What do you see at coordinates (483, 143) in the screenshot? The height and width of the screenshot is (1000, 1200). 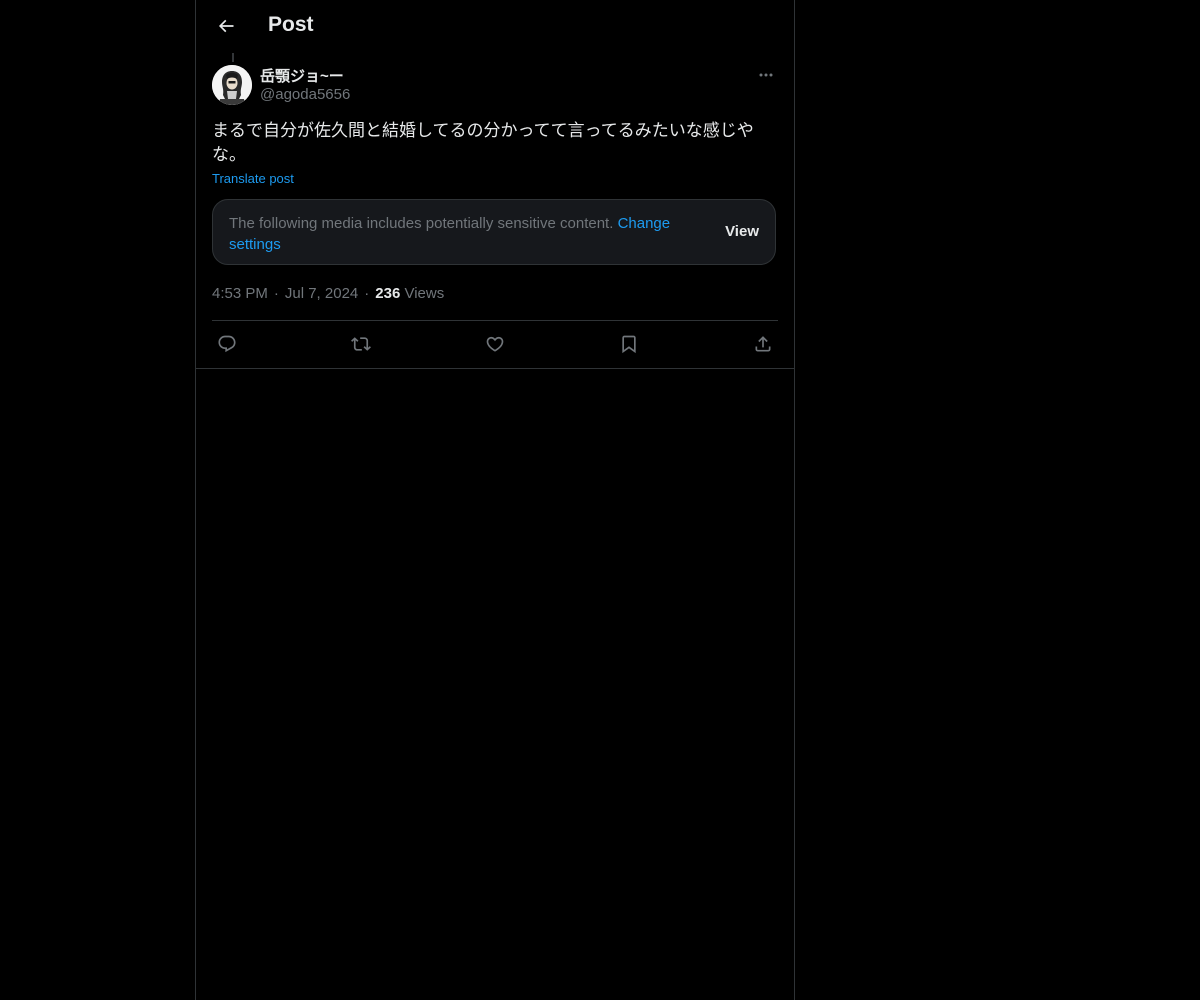 I see `post-text: まるで自分が佐久間と結婚してるの分かってて言ってるみたいな感じやな。` at bounding box center [483, 143].